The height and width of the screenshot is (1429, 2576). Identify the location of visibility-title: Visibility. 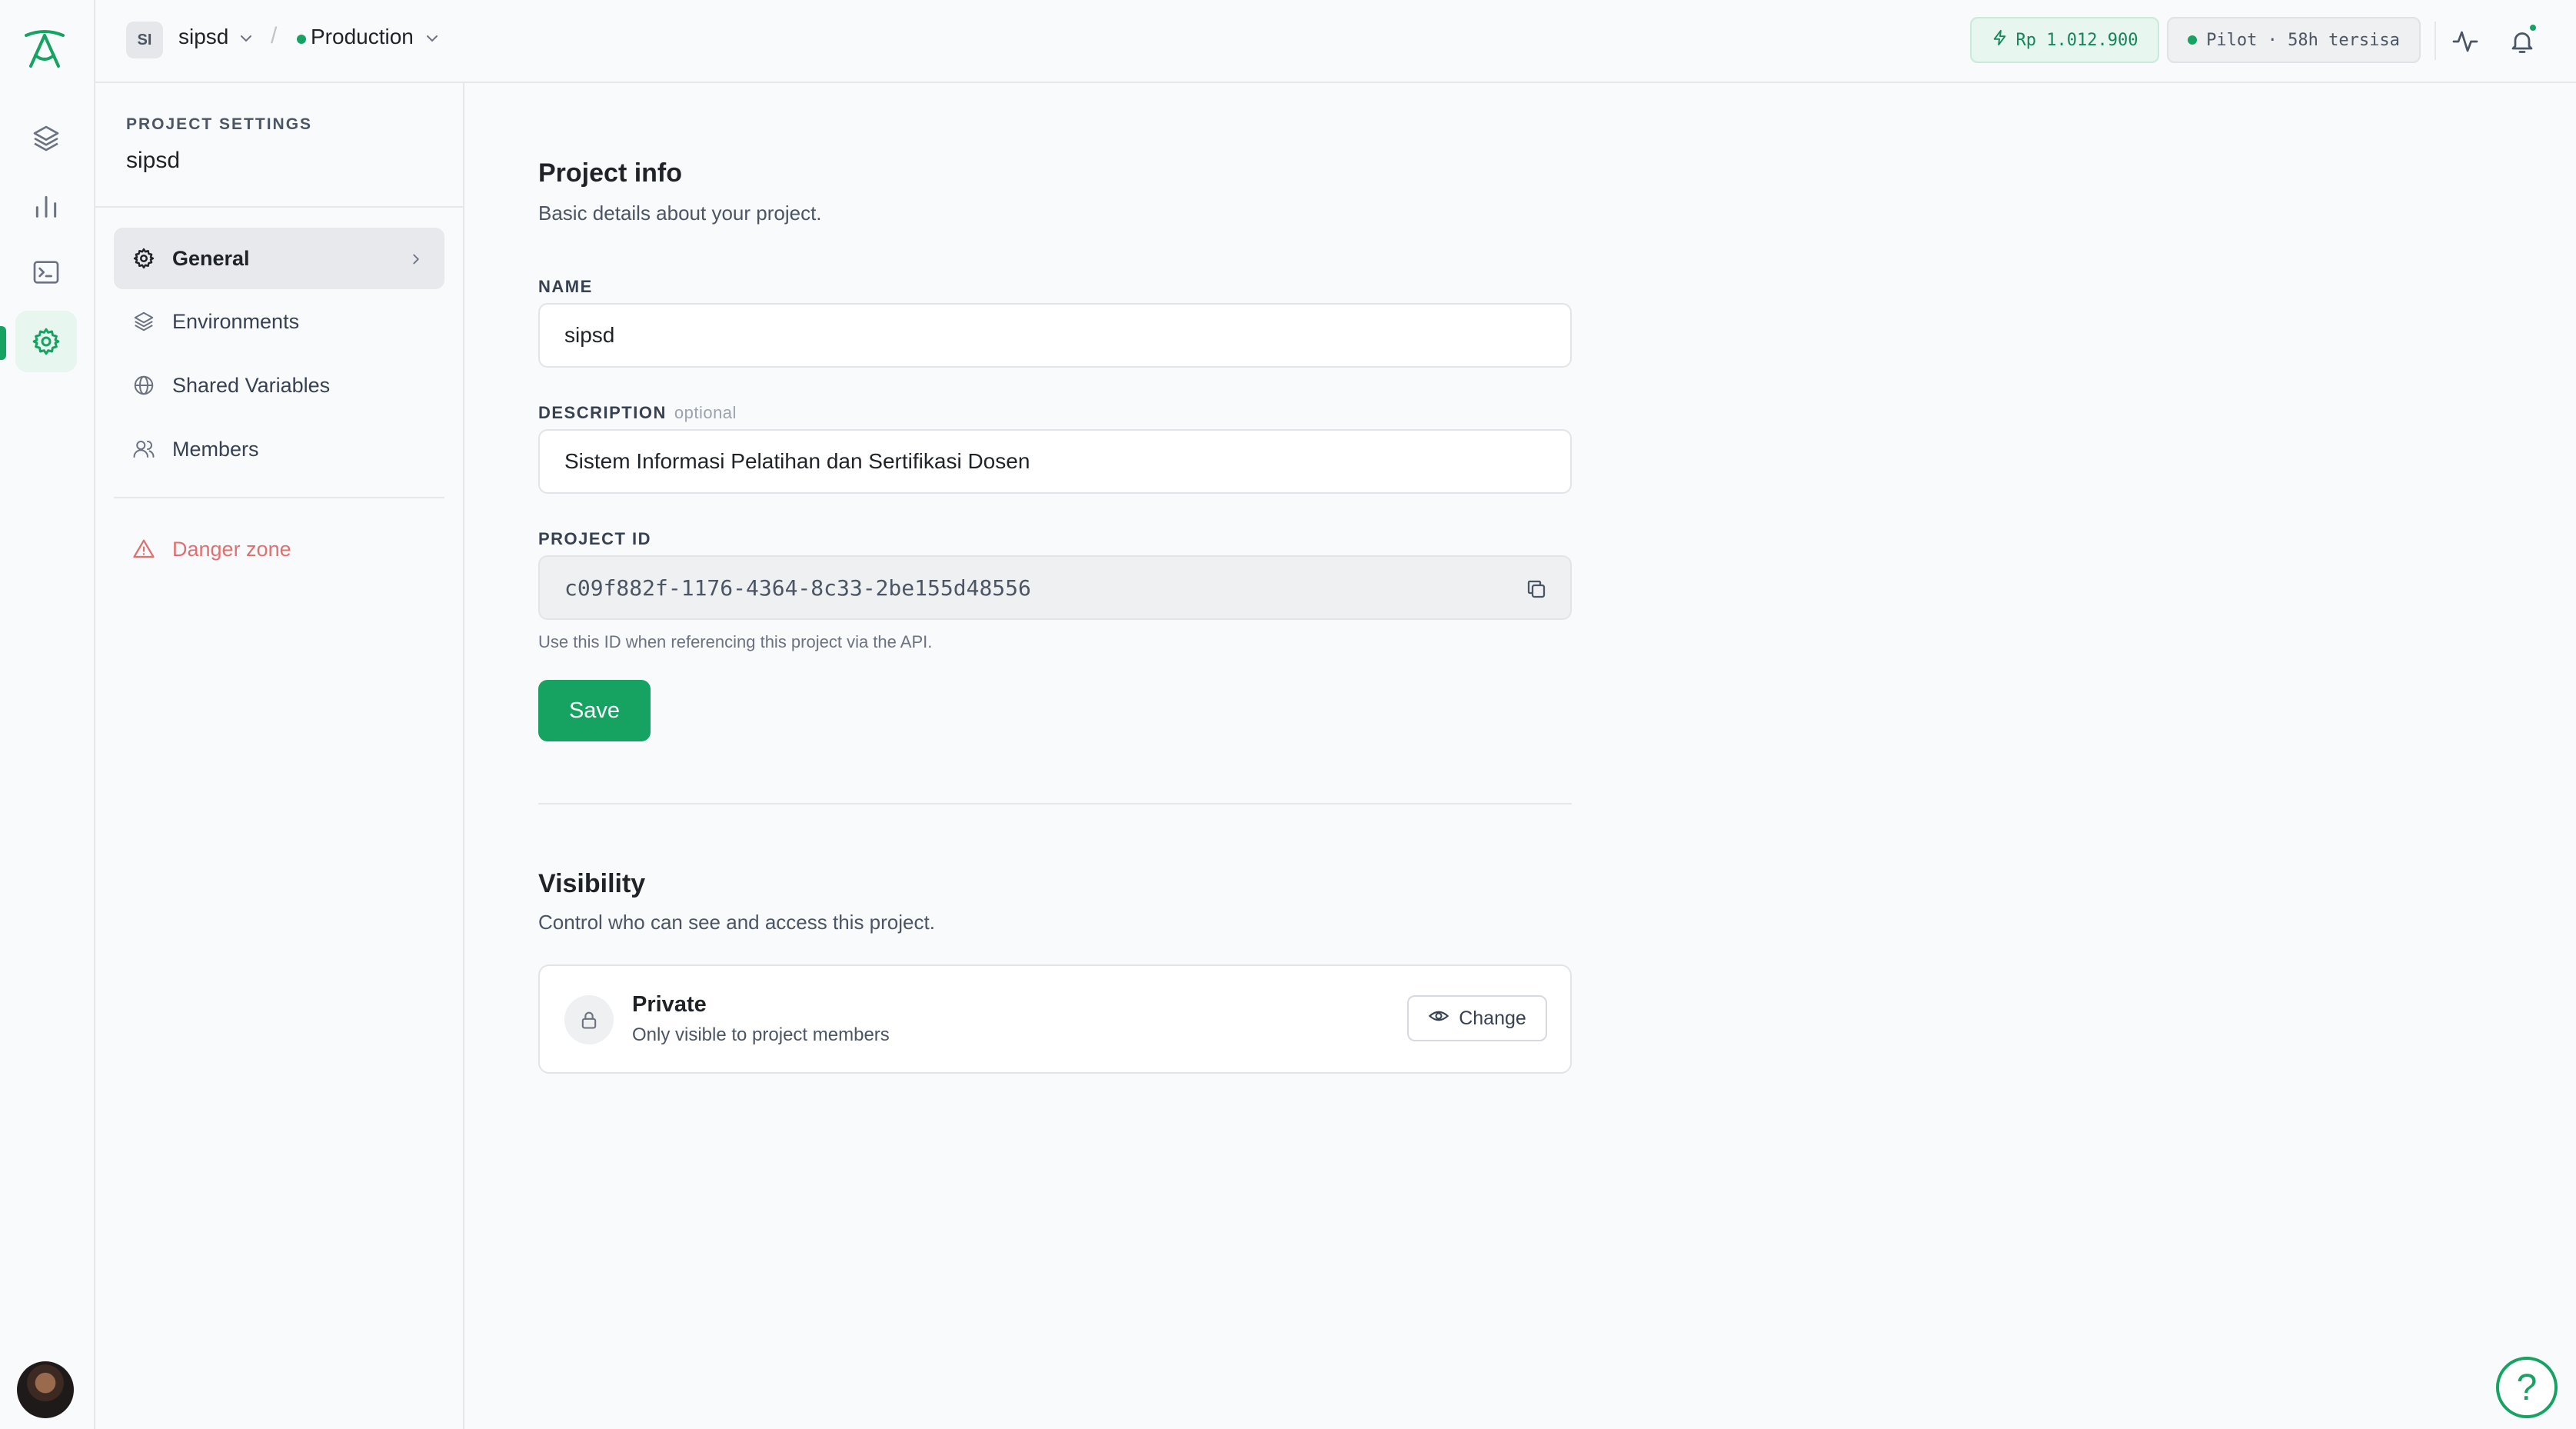
(592, 884).